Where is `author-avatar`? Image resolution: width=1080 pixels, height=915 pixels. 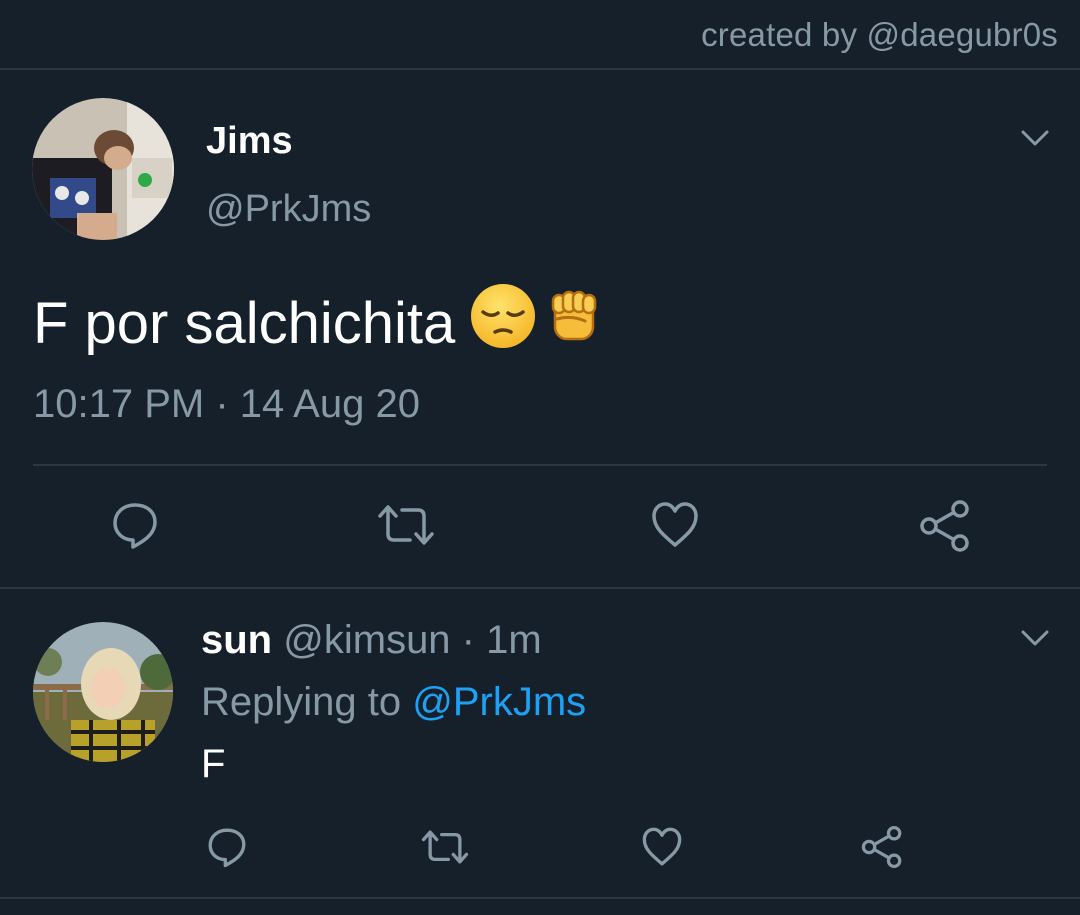
author-avatar is located at coordinates (103, 169).